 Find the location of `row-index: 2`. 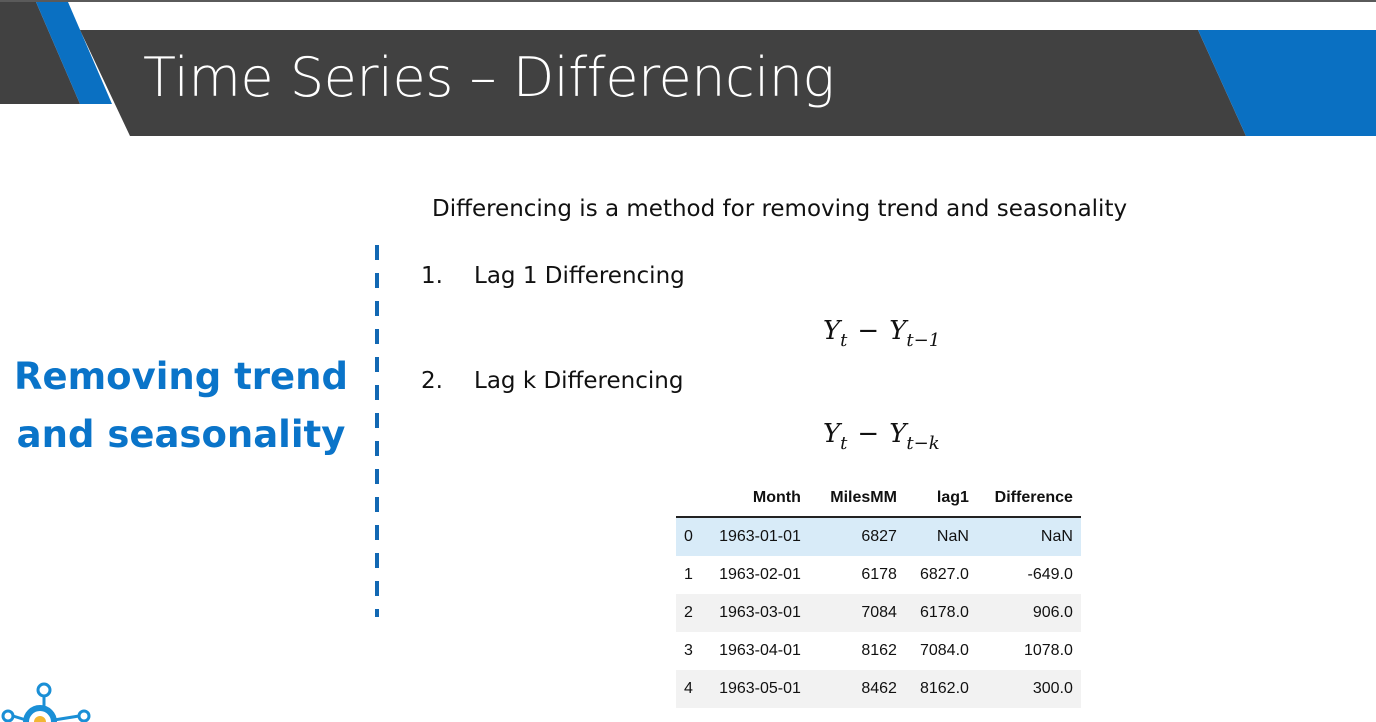

row-index: 2 is located at coordinates (686, 613).